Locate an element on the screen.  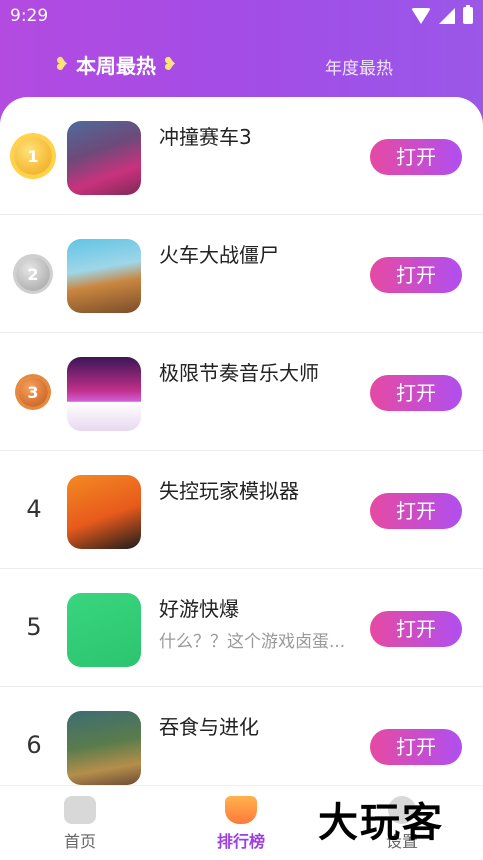
status-bar: 9:29 is located at coordinates (241, 17).